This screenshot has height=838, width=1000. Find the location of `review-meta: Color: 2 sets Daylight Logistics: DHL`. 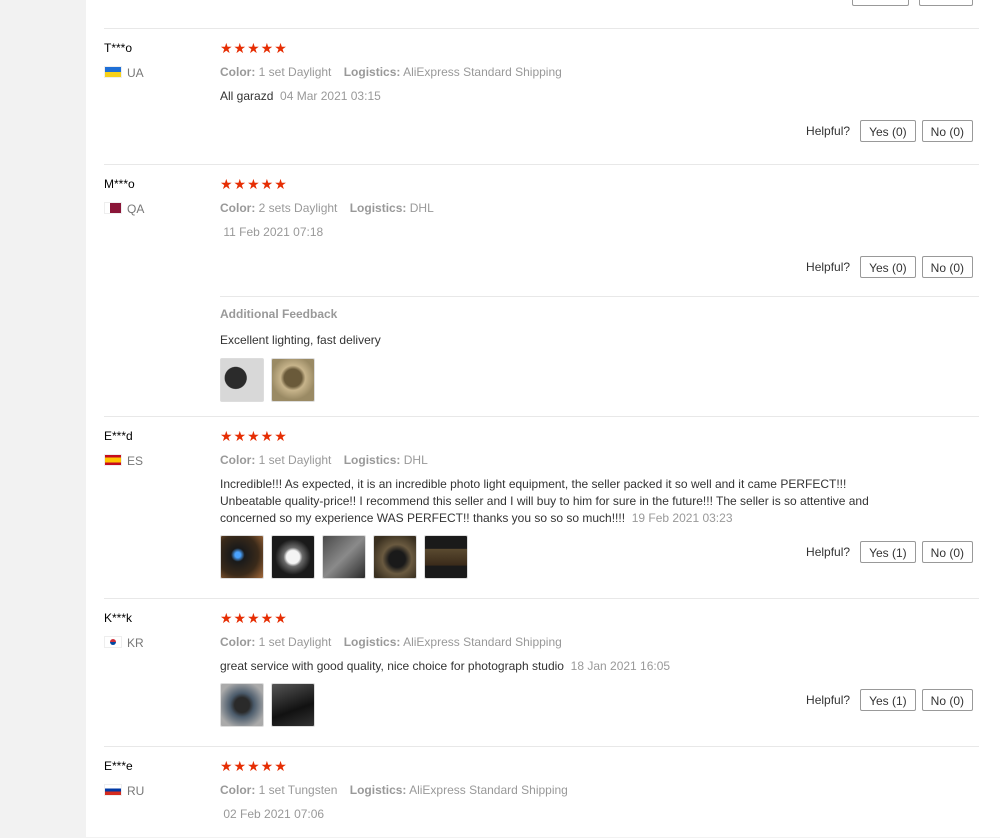

review-meta: Color: 2 sets Daylight Logistics: DHL is located at coordinates (327, 208).